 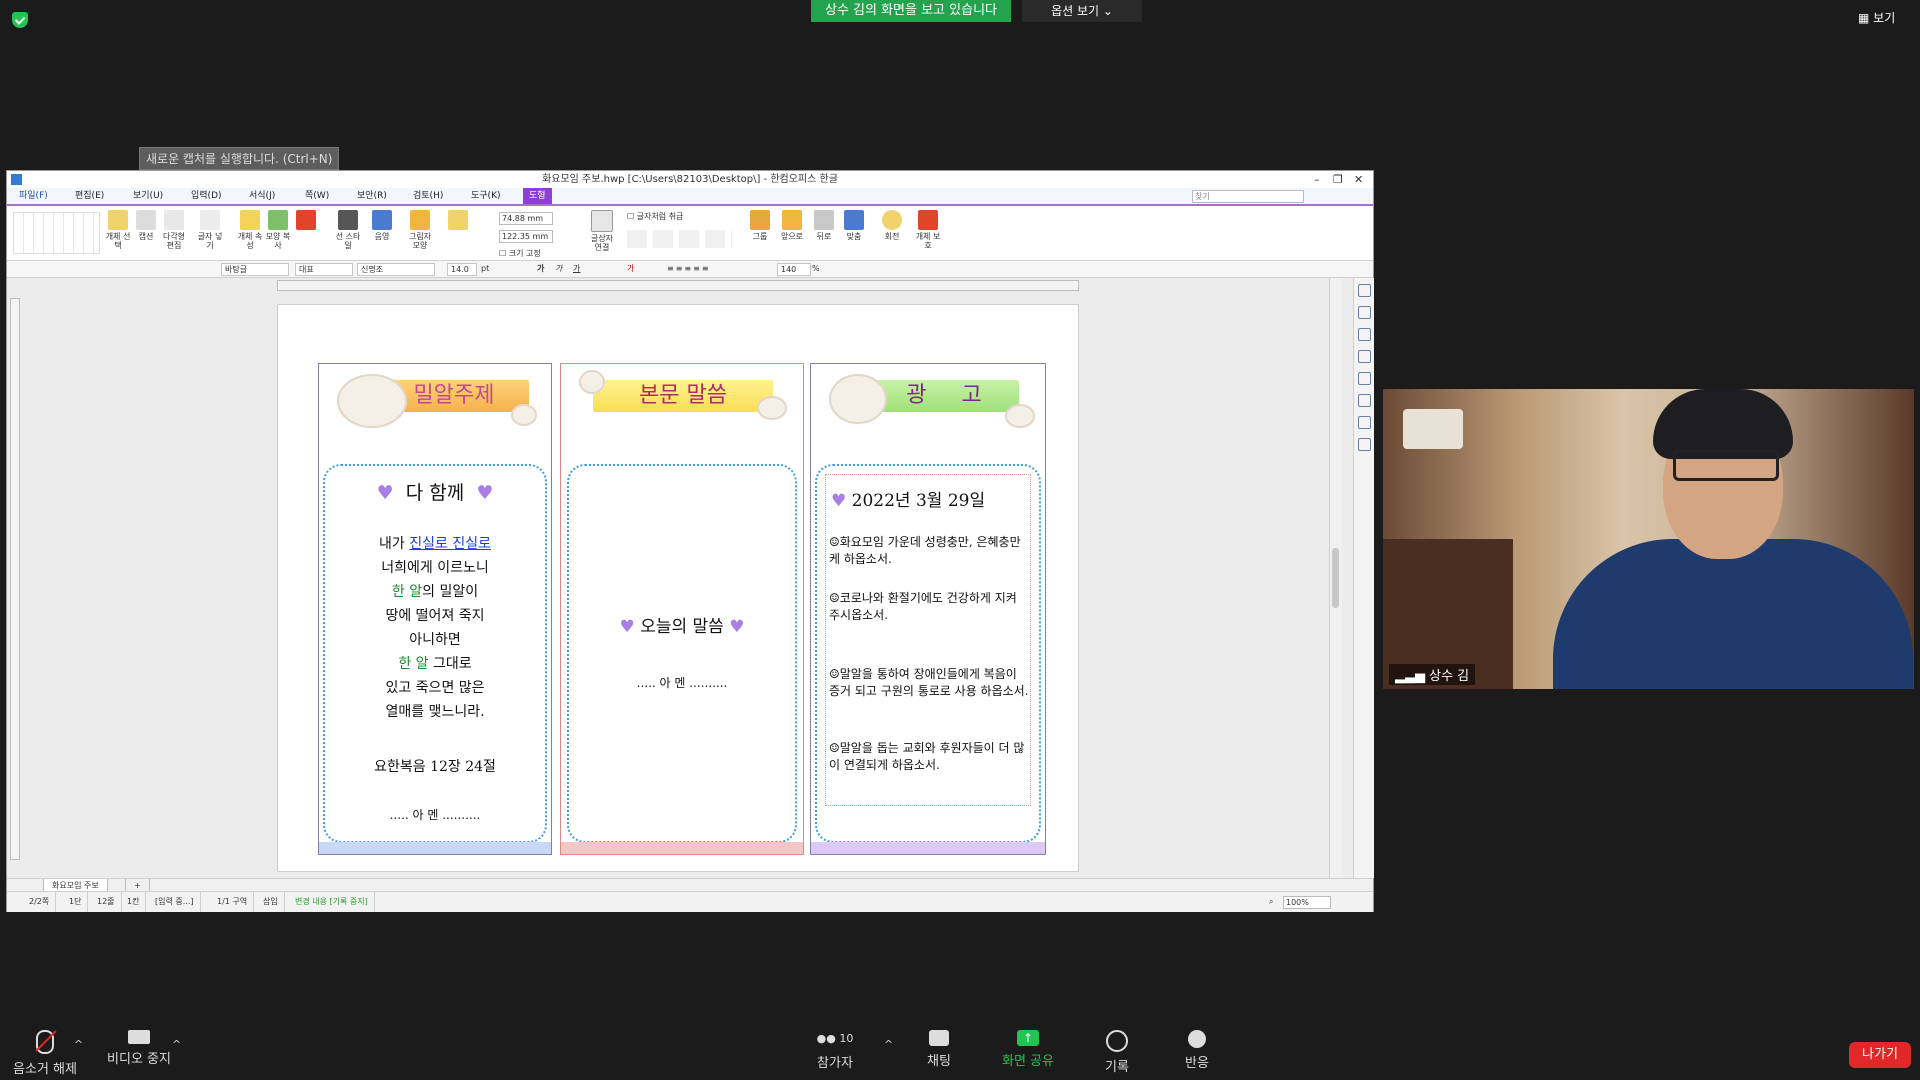 I want to click on menu-format: 서식(J), so click(x=262, y=196).